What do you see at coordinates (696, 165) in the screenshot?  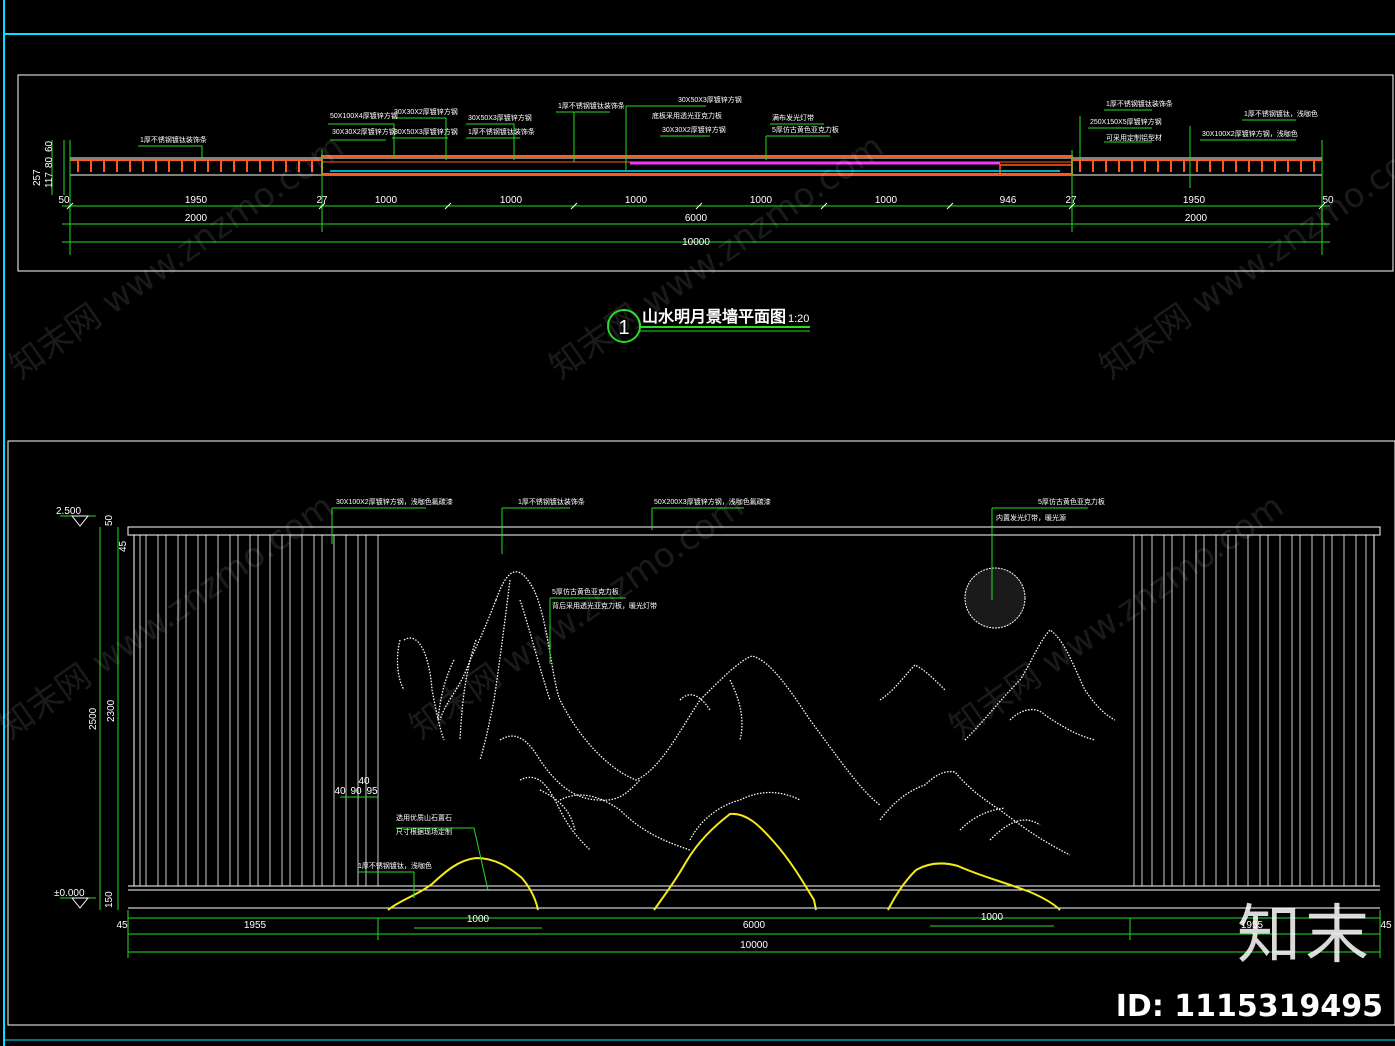 I see `plan-wall` at bounding box center [696, 165].